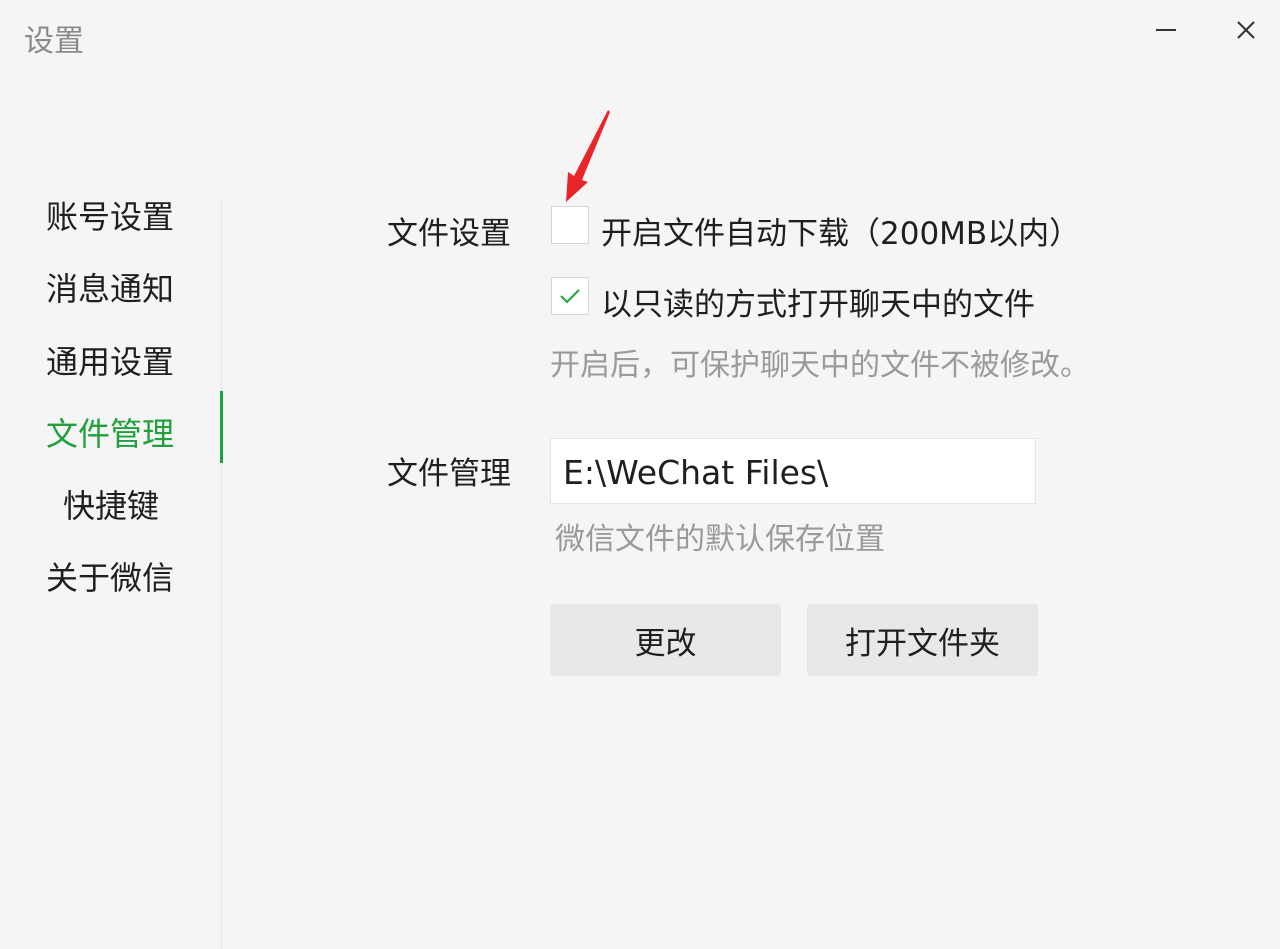  I want to click on auto-download-checkbox, so click(570, 225).